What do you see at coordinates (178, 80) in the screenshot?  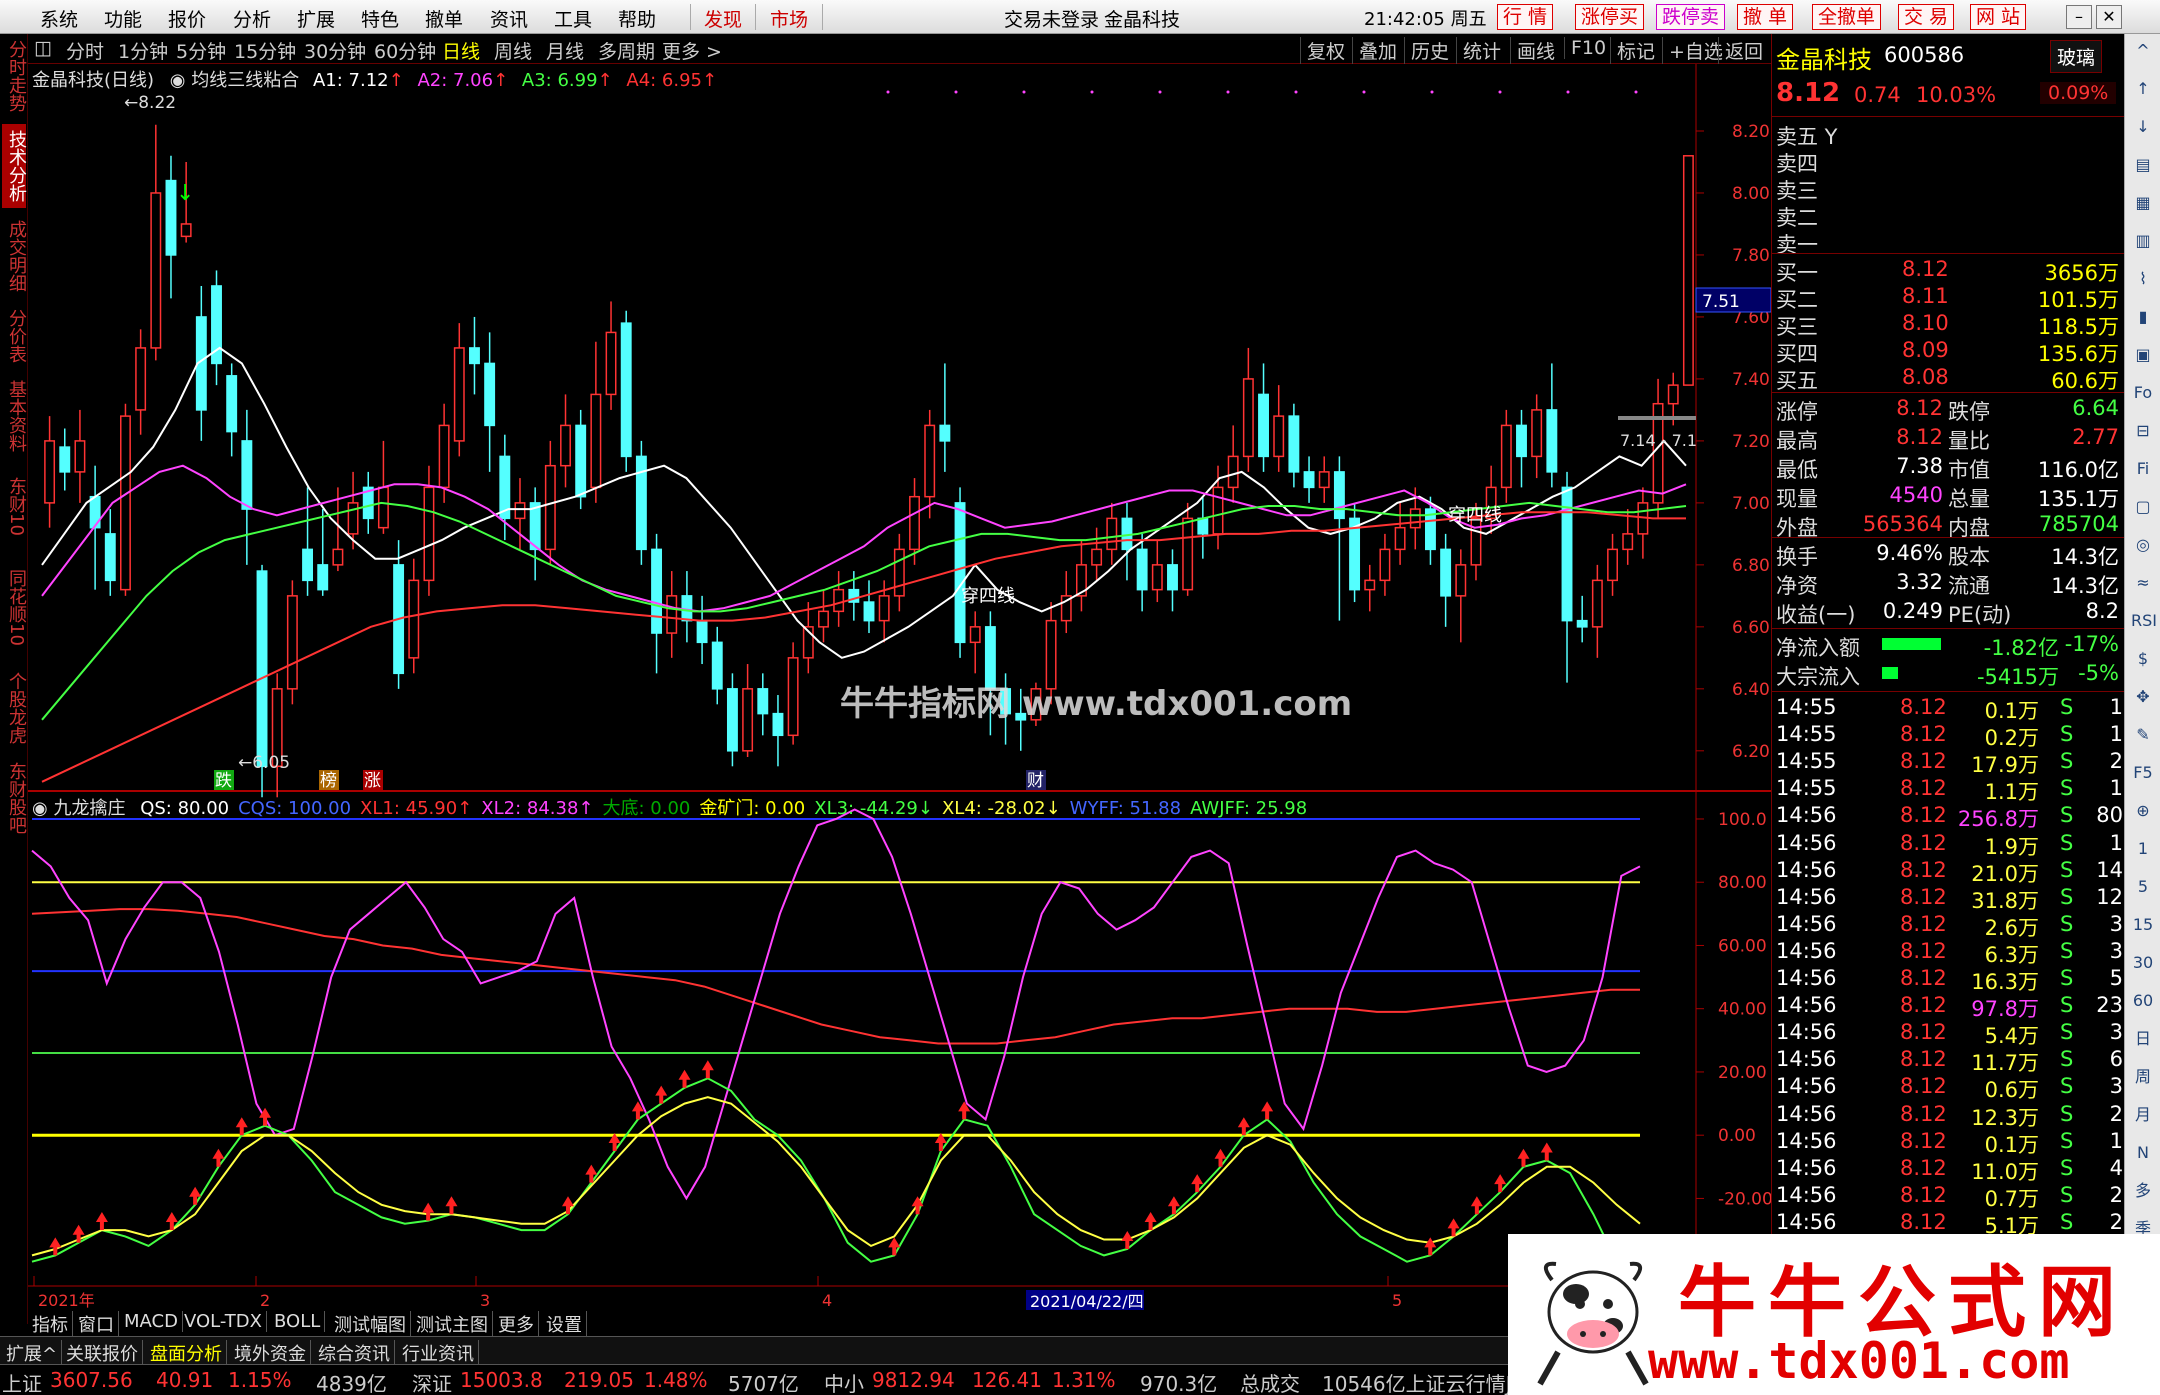 I see `indicator-settings-icon: ◉` at bounding box center [178, 80].